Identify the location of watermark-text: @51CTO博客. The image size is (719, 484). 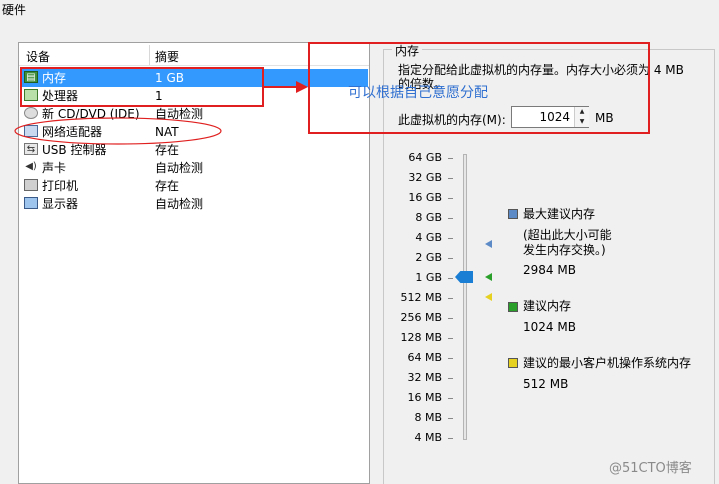
(650, 468).